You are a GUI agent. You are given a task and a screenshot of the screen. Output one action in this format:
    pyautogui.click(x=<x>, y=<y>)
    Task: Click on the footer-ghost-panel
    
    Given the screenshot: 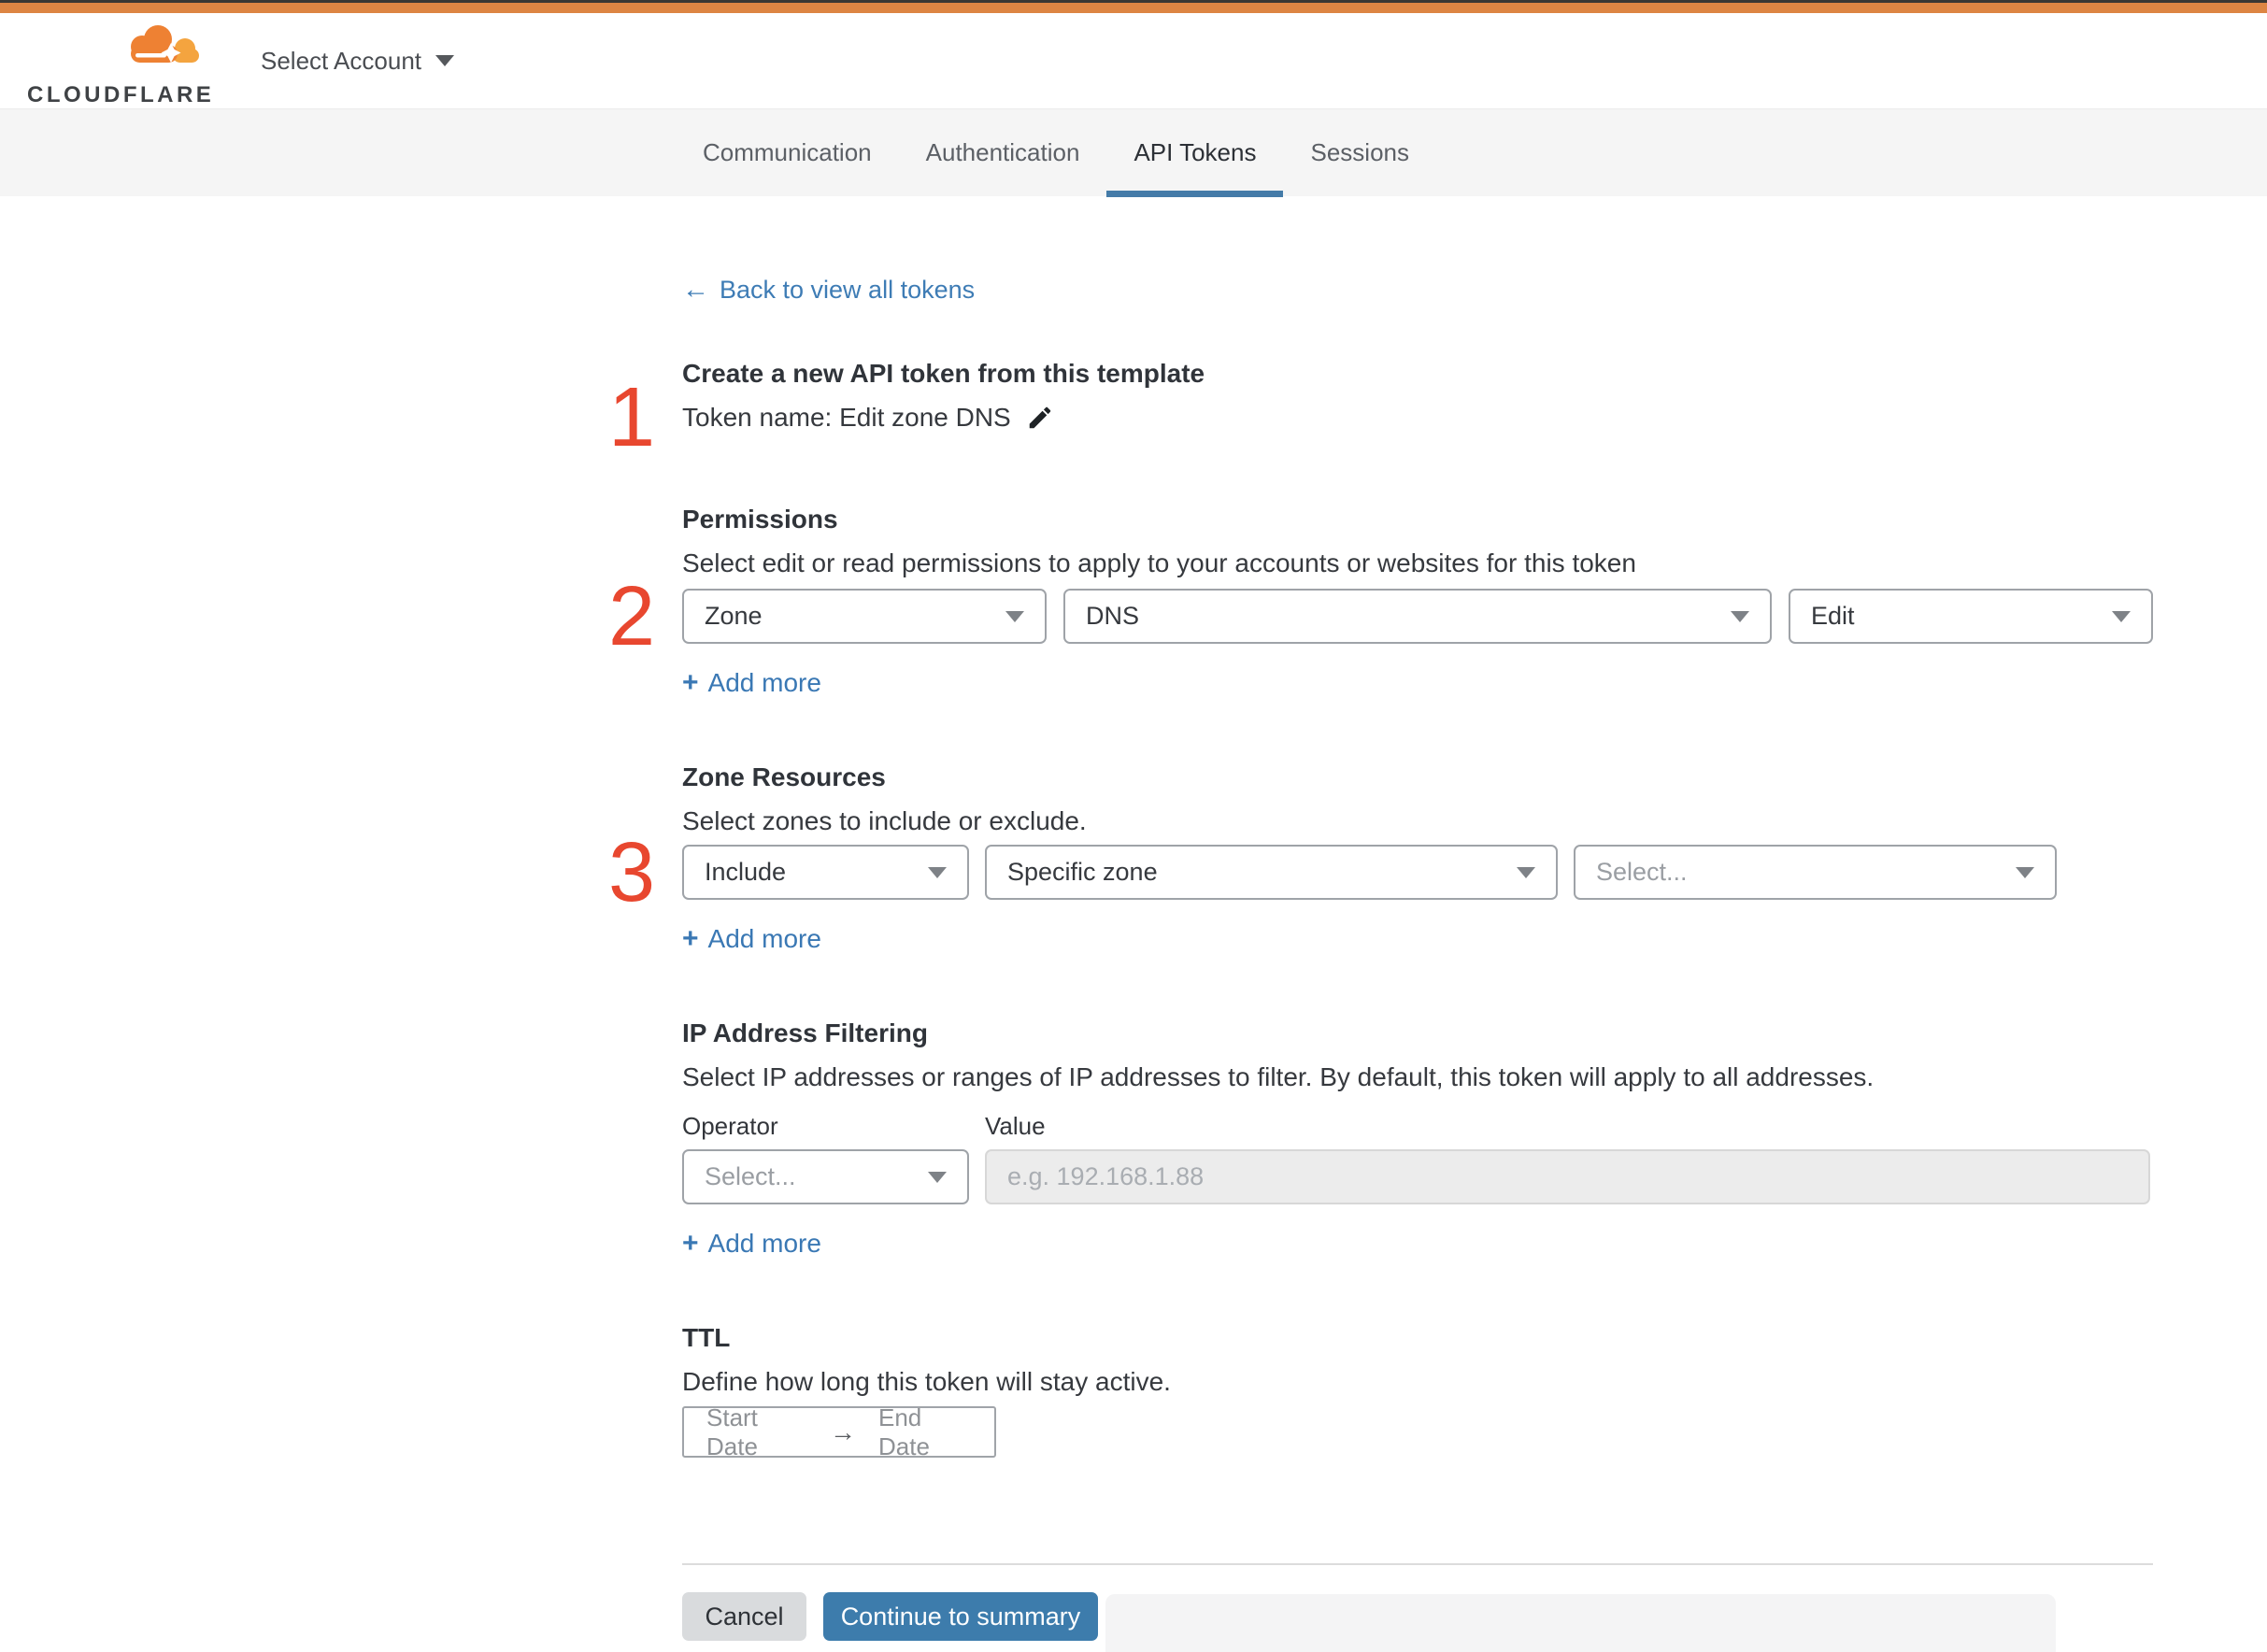 What is the action you would take?
    pyautogui.click(x=1581, y=1623)
    